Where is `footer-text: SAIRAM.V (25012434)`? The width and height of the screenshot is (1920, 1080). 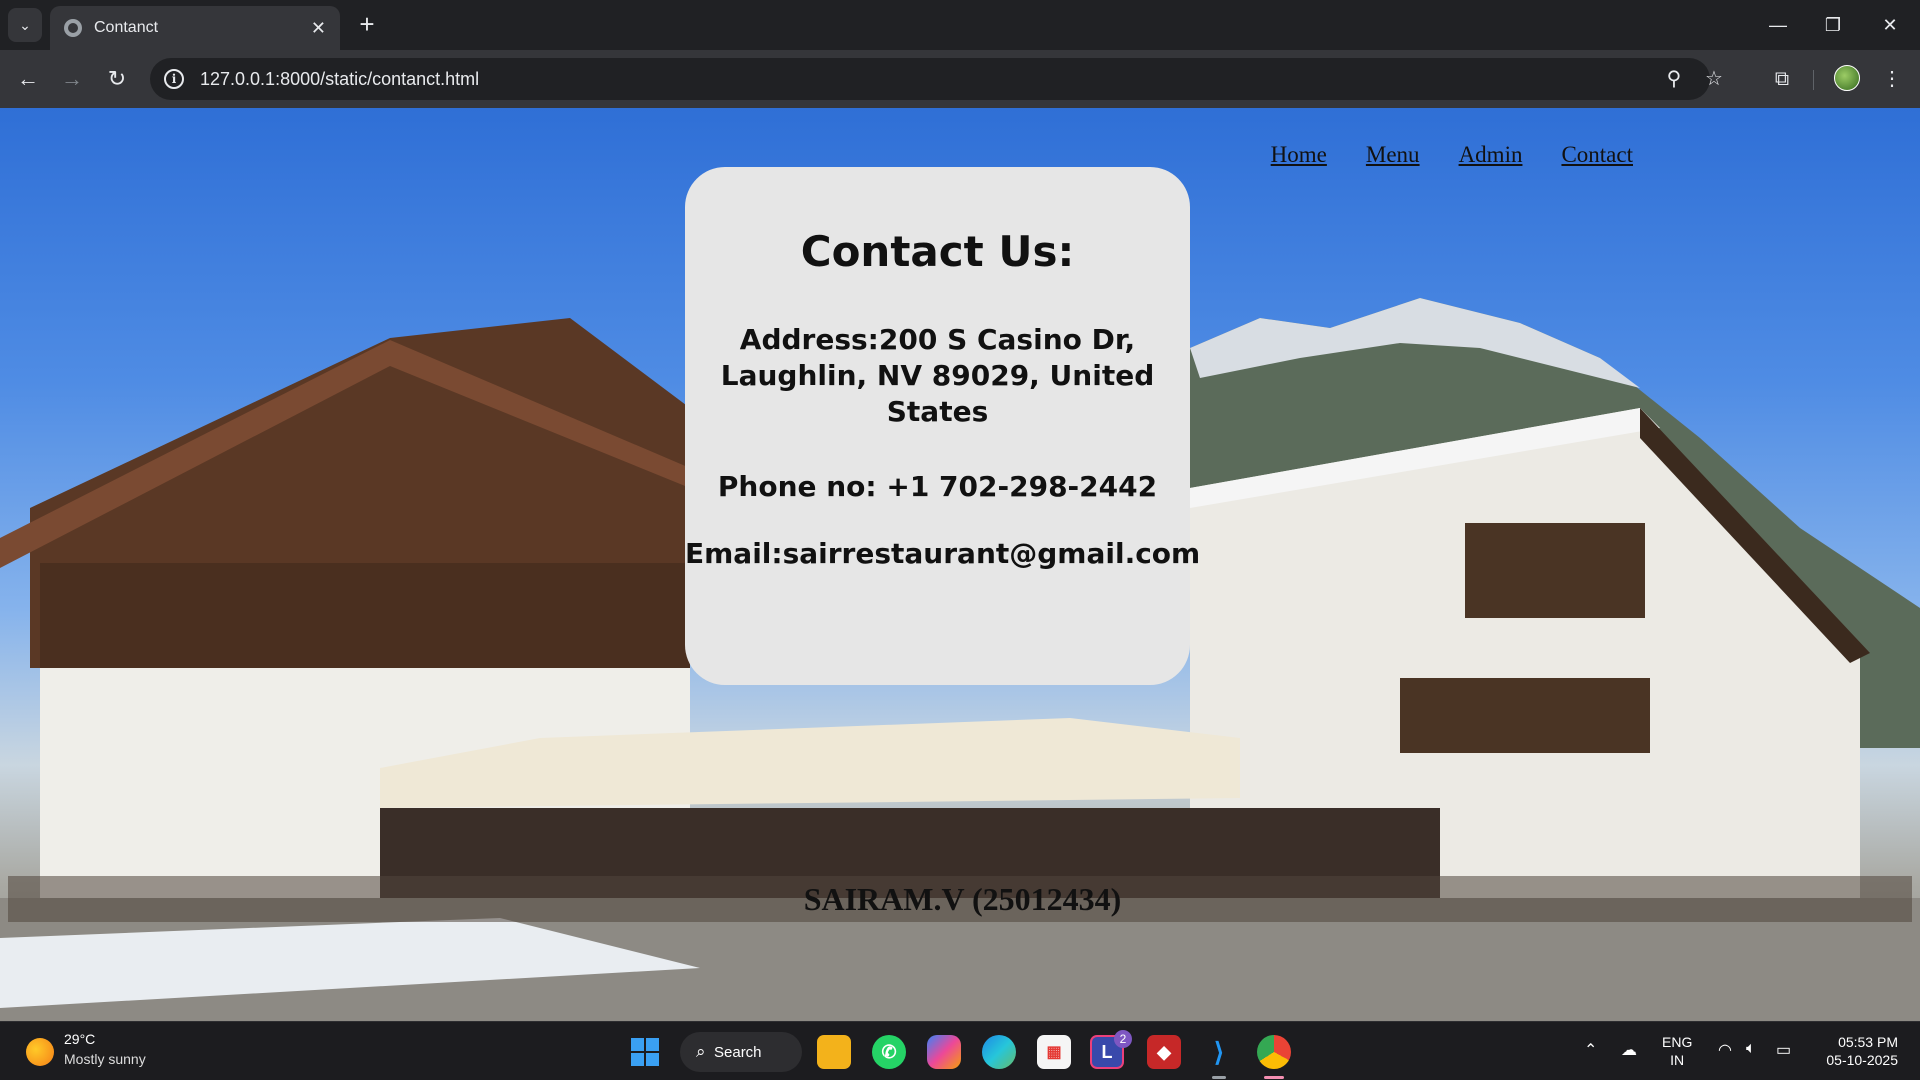 footer-text: SAIRAM.V (25012434) is located at coordinates (962, 898).